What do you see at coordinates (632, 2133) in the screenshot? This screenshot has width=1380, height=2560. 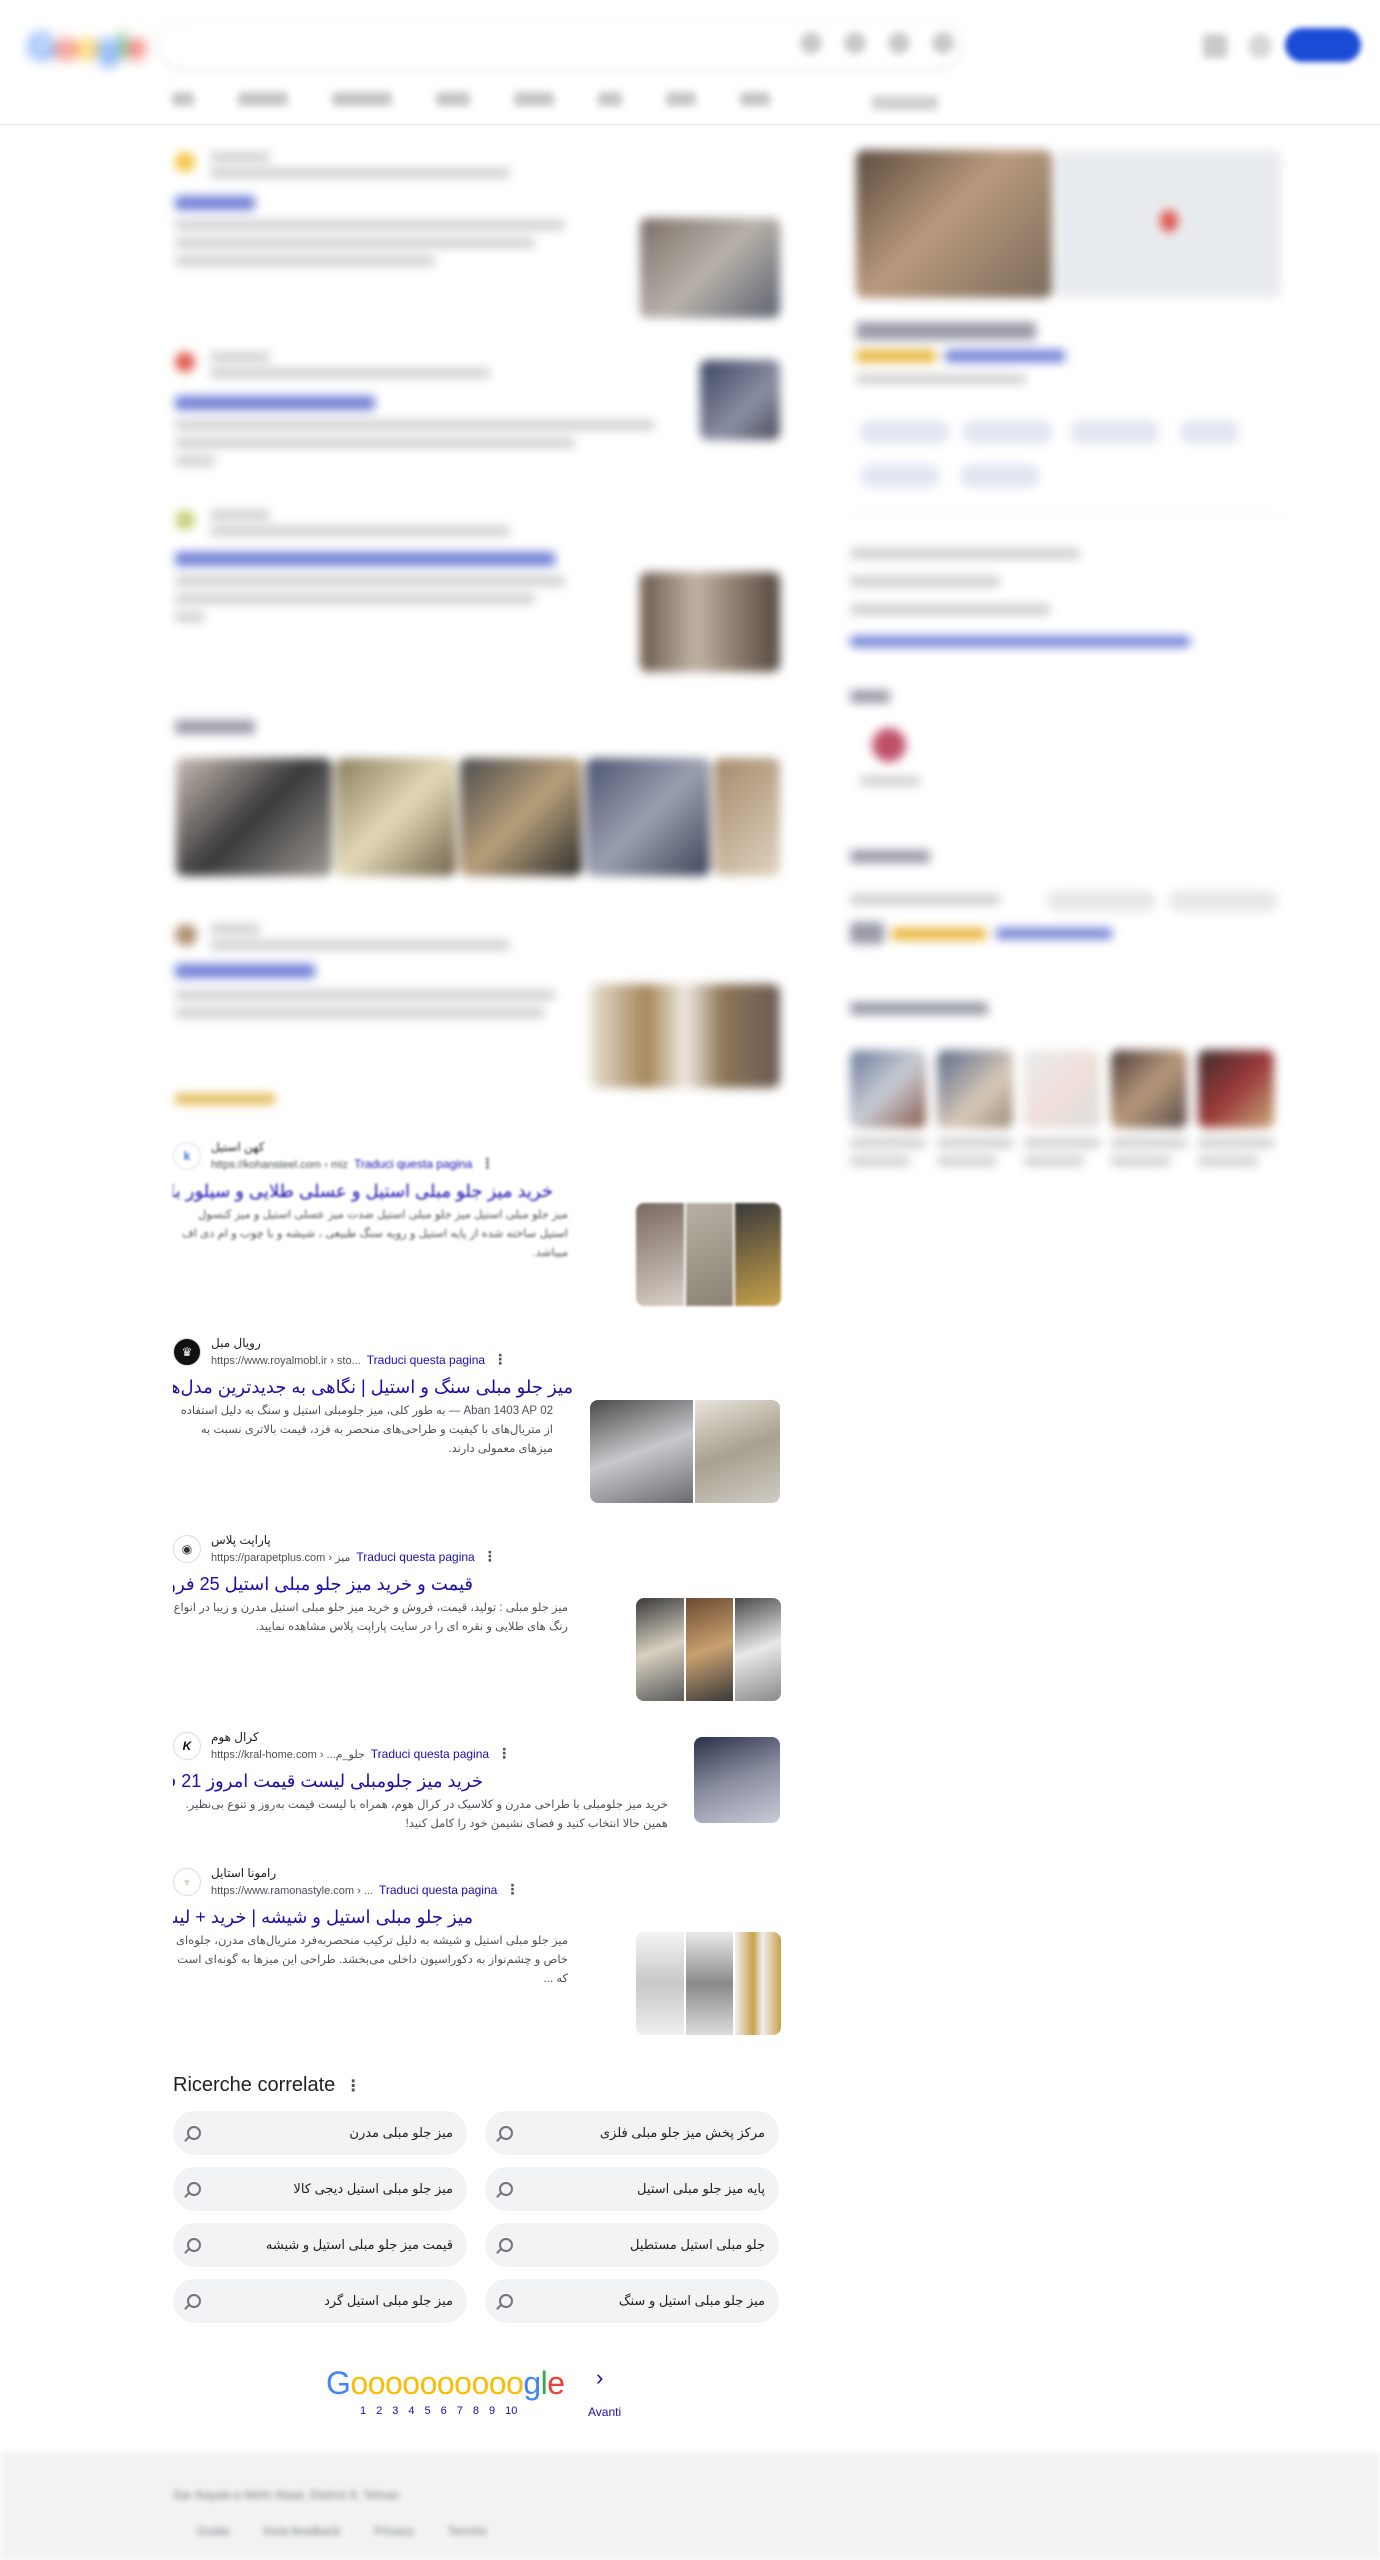 I see `related-search-chip: مرکز پخش میز جلو مبلی فلزی` at bounding box center [632, 2133].